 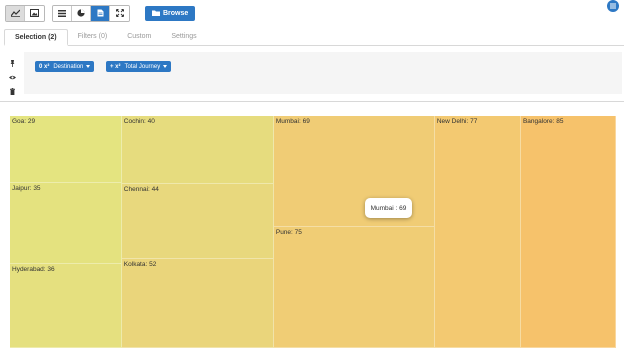 I want to click on destination-pill: 0 x² Destination, so click(x=65, y=66).